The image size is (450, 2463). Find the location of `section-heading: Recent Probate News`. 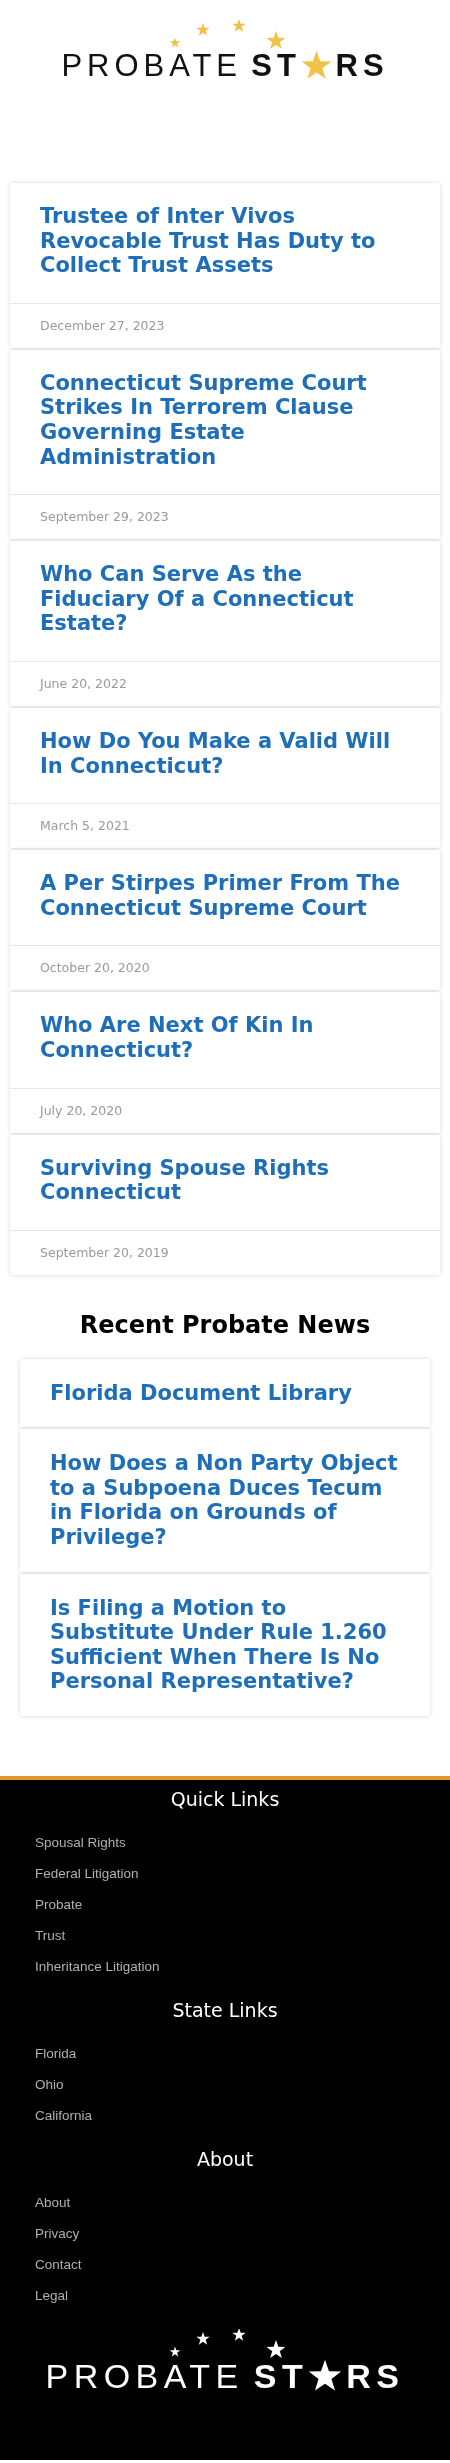

section-heading: Recent Probate News is located at coordinates (225, 1324).